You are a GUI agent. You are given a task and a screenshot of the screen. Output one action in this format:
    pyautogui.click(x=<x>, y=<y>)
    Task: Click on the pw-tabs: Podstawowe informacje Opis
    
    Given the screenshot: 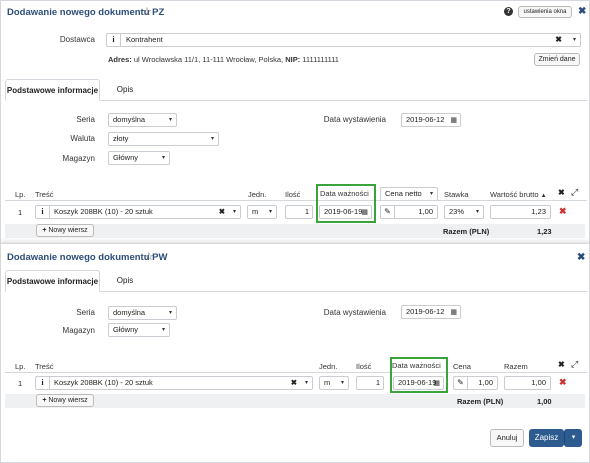 What is the action you would take?
    pyautogui.click(x=296, y=281)
    